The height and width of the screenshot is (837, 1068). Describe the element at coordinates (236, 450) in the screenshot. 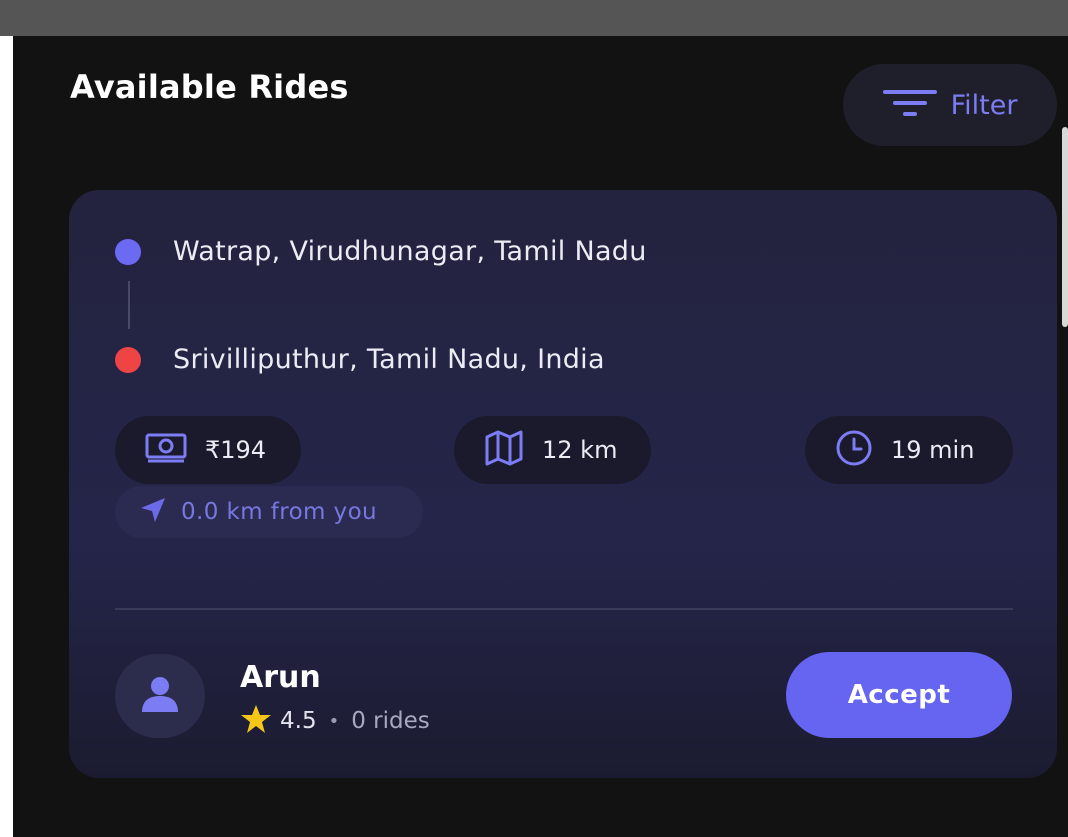

I see `fare-value: ₹194` at that location.